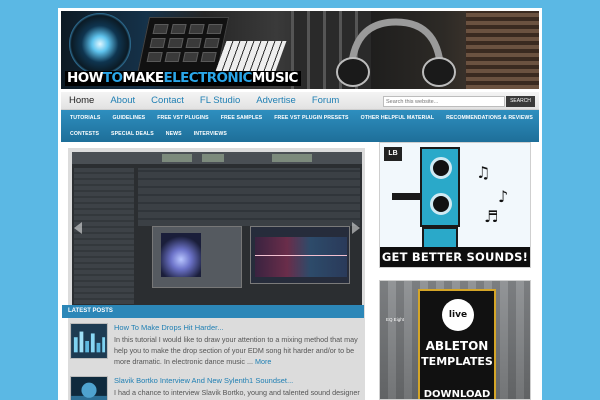 The height and width of the screenshot is (400, 600). What do you see at coordinates (276, 101) in the screenshot?
I see `nav-advertise: Advertise` at bounding box center [276, 101].